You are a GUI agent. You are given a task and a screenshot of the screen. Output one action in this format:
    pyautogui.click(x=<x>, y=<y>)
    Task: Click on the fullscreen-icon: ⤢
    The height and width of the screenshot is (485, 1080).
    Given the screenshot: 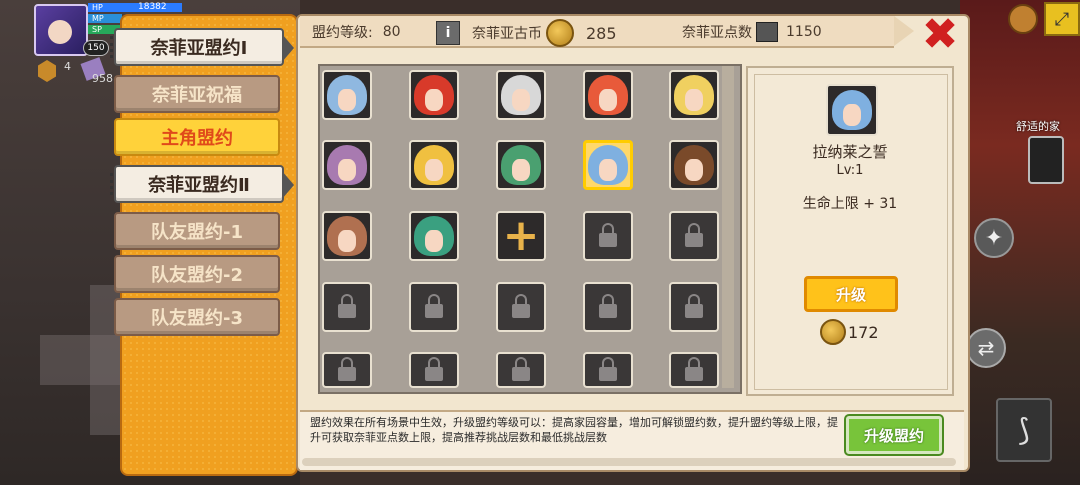 What is the action you would take?
    pyautogui.click(x=1062, y=19)
    